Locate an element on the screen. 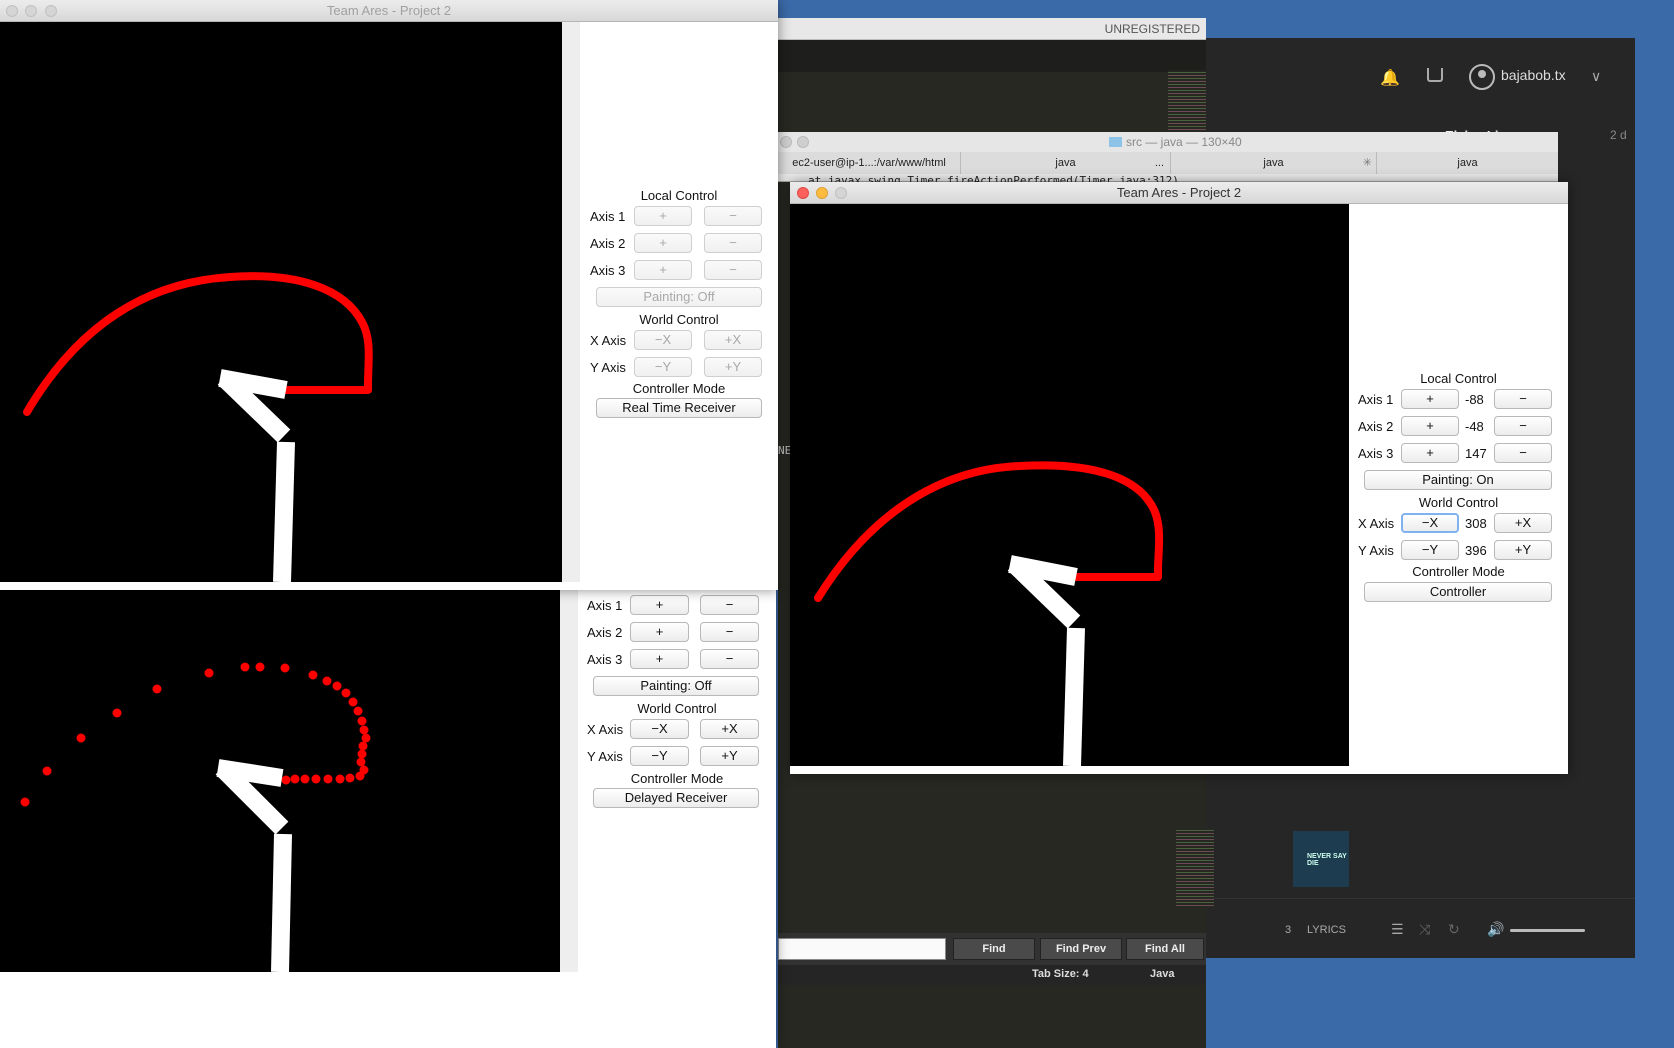 The image size is (1674, 1048). album-art: NEVER SAY DIE is located at coordinates (1321, 859).